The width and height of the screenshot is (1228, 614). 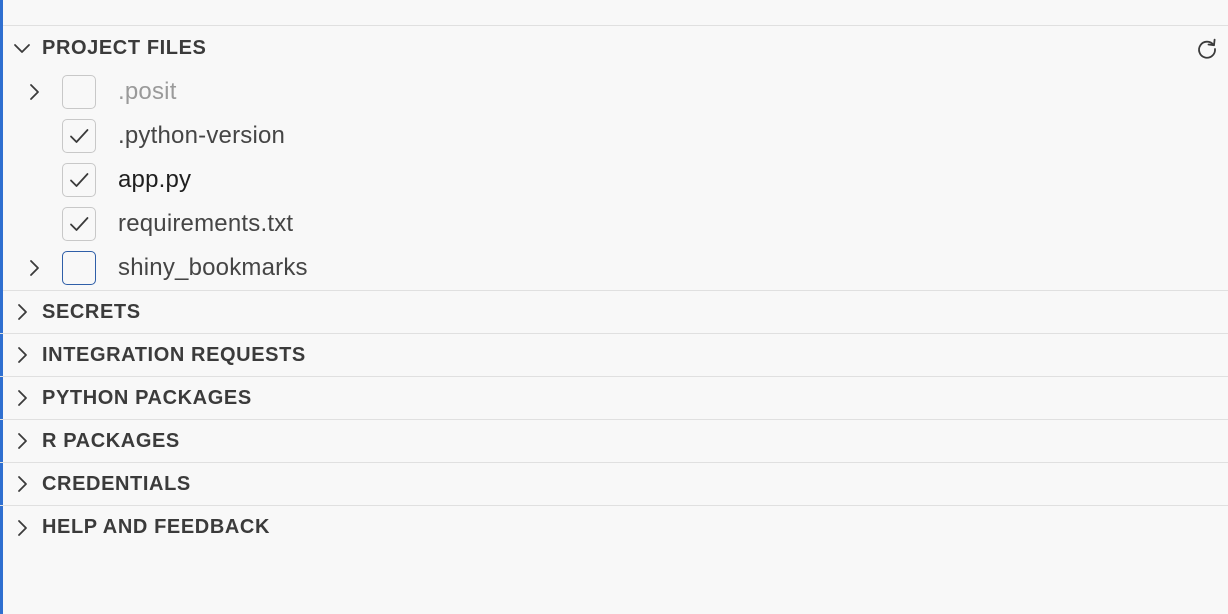 What do you see at coordinates (614, 312) in the screenshot?
I see `section-secrets: SECRETS` at bounding box center [614, 312].